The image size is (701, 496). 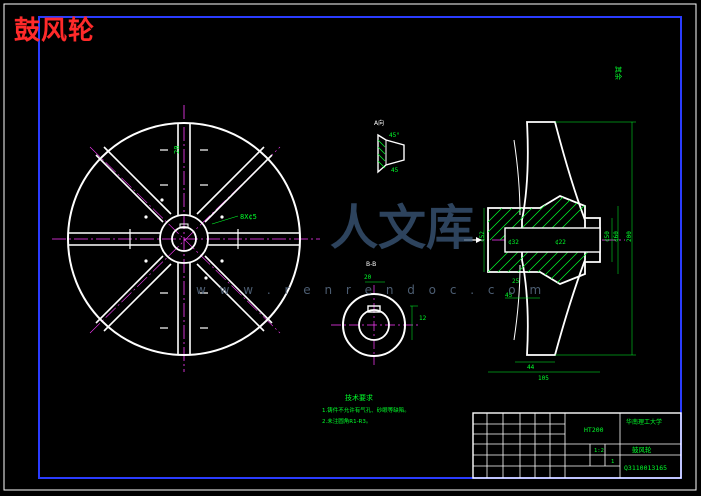 I want to click on tech-req-item-2: 2.未注圆角R1-R3。, so click(x=346, y=421).